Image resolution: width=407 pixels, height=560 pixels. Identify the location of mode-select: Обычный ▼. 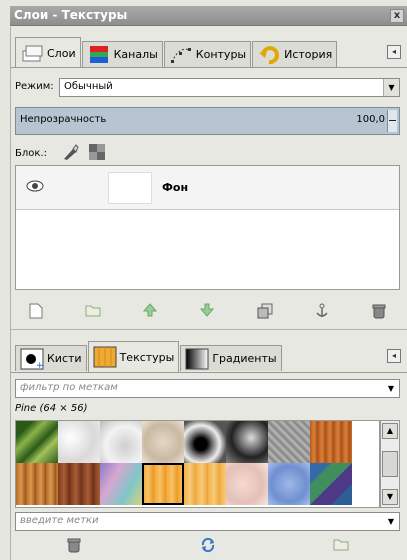
(229, 87).